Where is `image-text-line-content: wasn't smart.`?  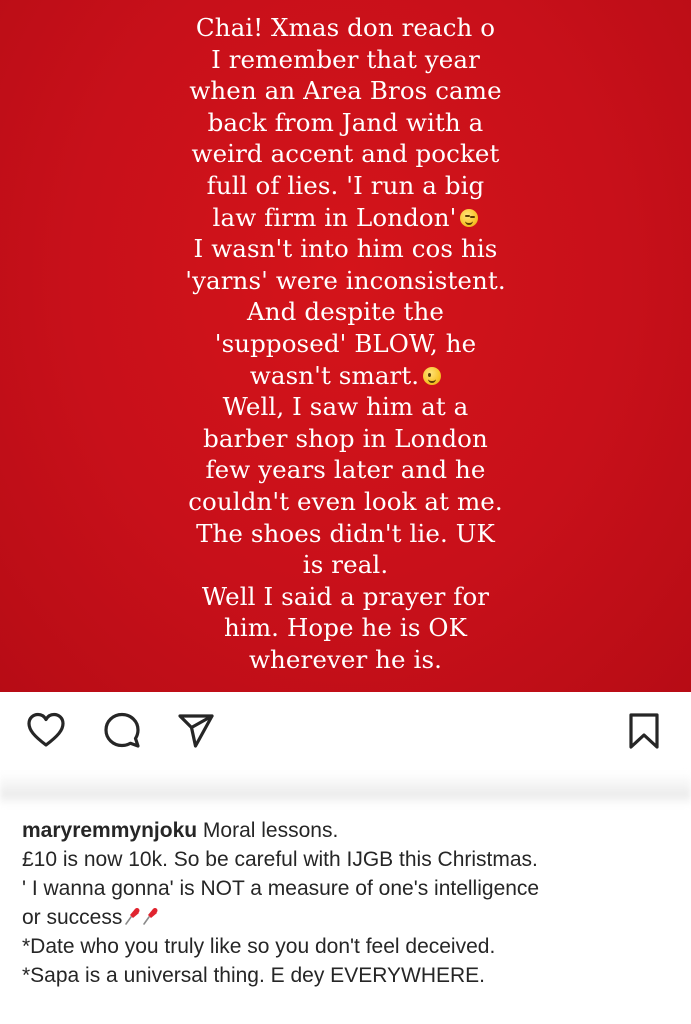
image-text-line-content: wasn't smart. is located at coordinates (334, 375).